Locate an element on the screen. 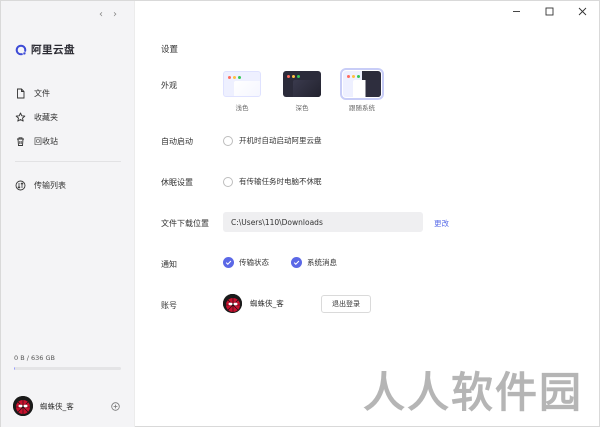 This screenshot has width=600, height=427. sidebar-item-label: 回收站 is located at coordinates (46, 141).